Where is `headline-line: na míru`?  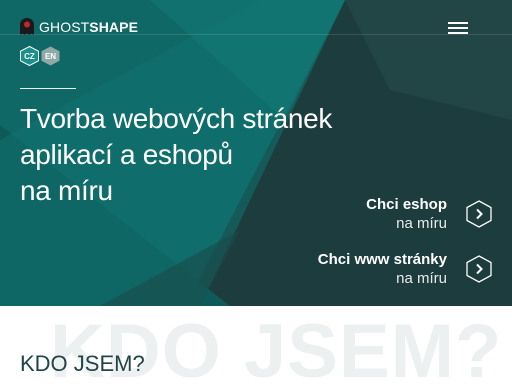
headline-line: na míru is located at coordinates (66, 190).